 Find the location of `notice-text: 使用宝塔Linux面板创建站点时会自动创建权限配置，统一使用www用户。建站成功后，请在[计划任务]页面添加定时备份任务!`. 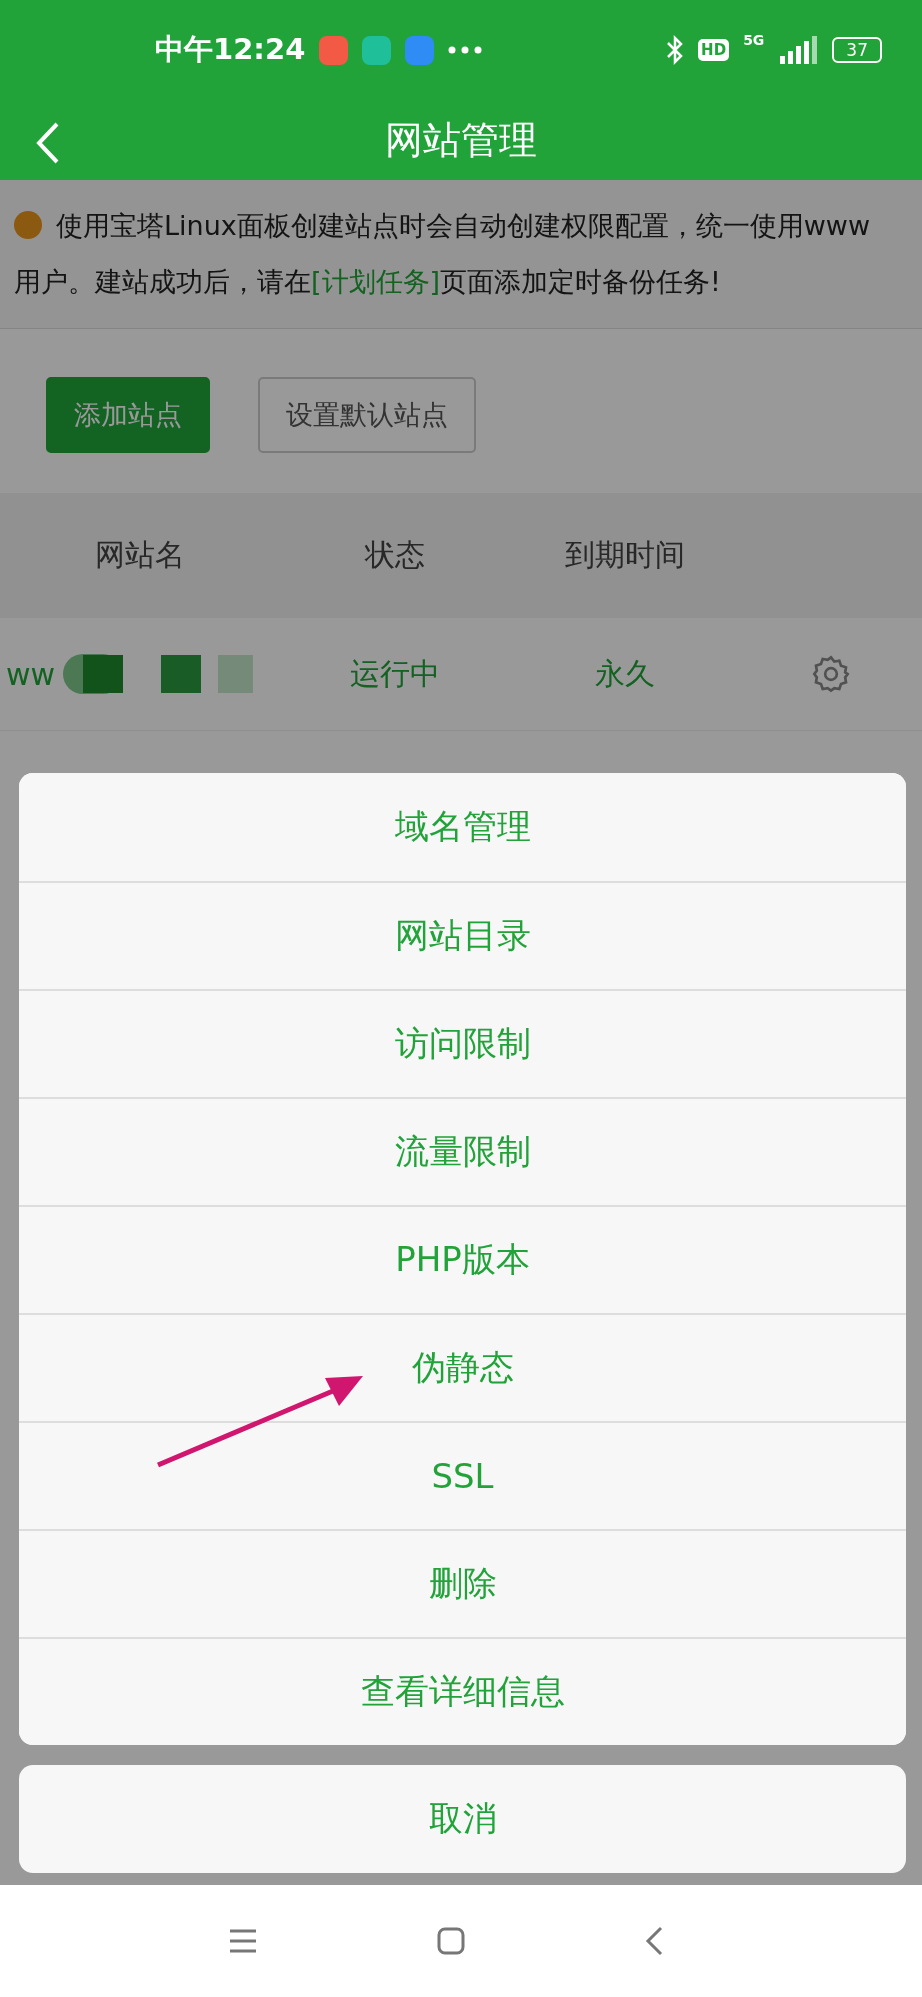

notice-text: 使用宝塔Linux面板创建站点时会自动创建权限配置，统一使用www用户。建站成功后，请在[计划任务]页面添加定时备份任务! is located at coordinates (461, 254).